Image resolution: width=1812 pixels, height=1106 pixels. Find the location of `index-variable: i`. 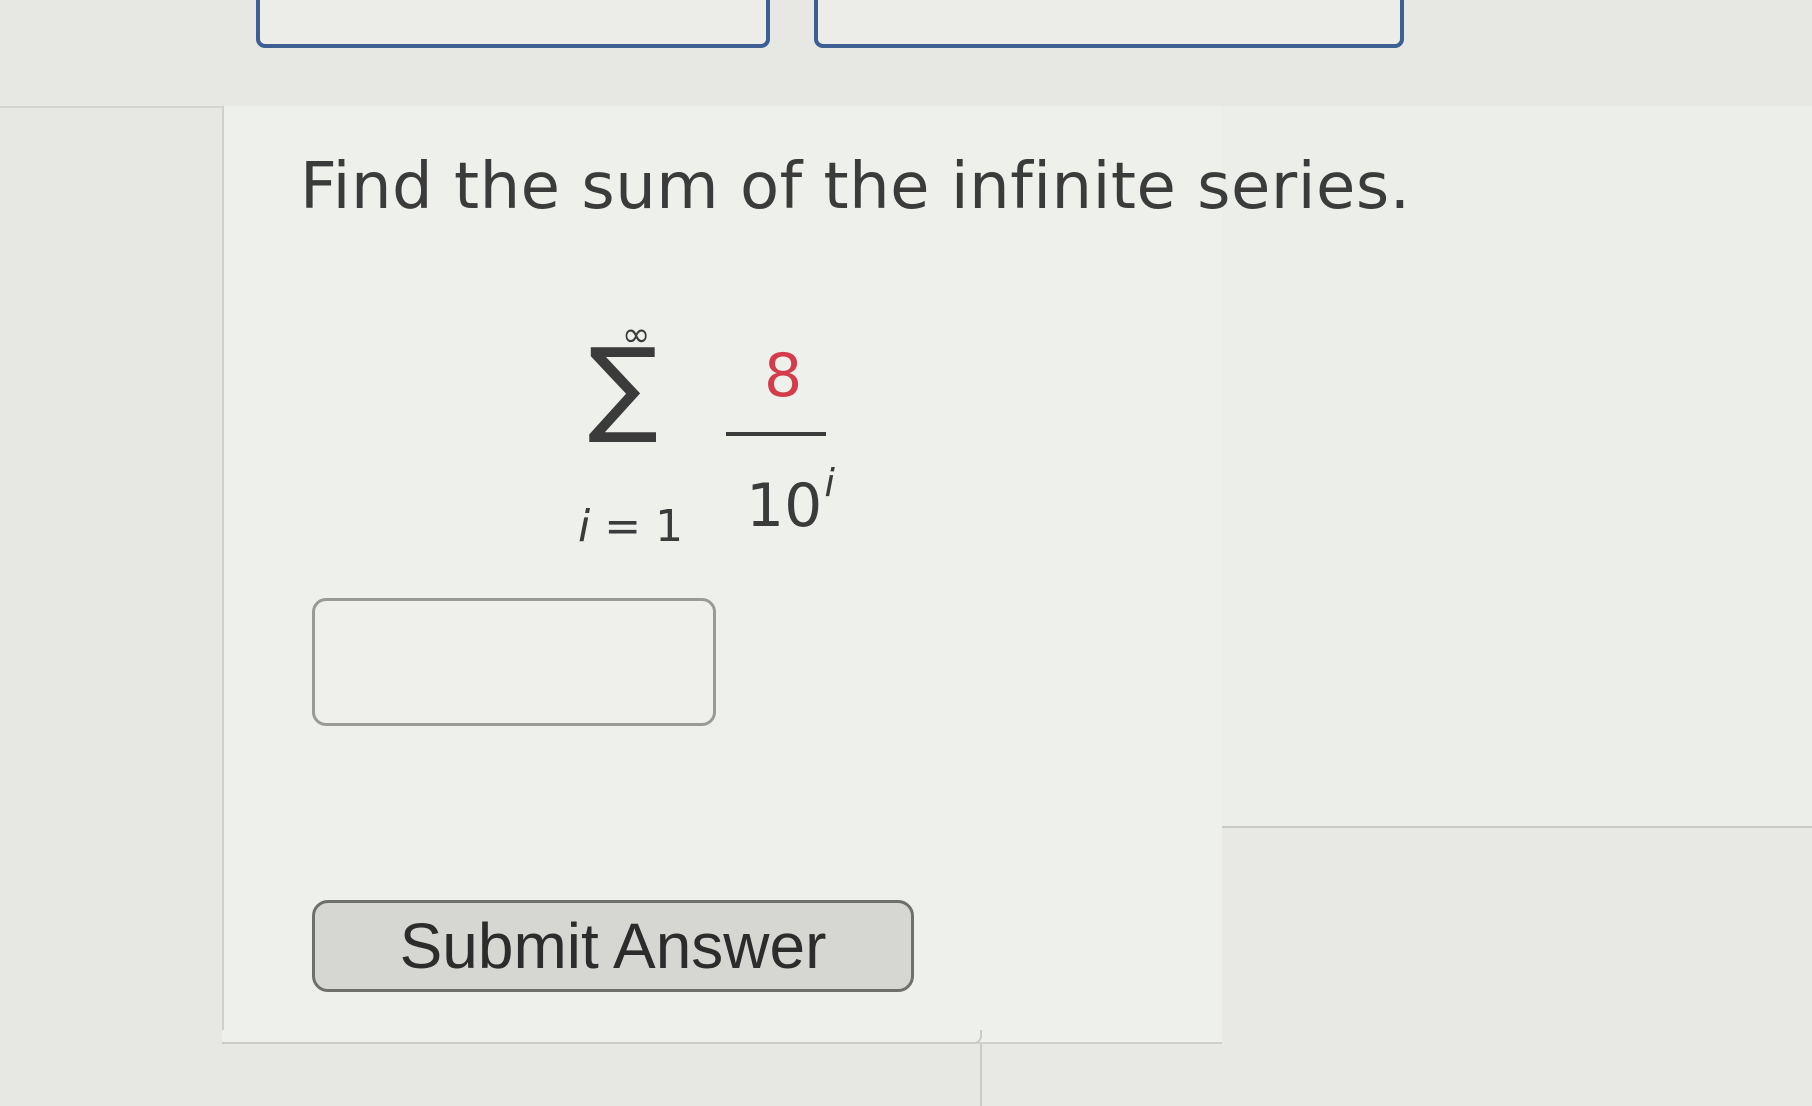

index-variable: i is located at coordinates (584, 526).